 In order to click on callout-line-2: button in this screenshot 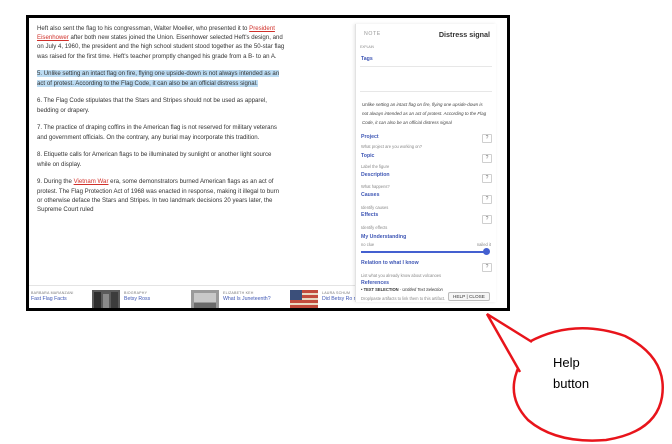, I will do `click(571, 383)`.